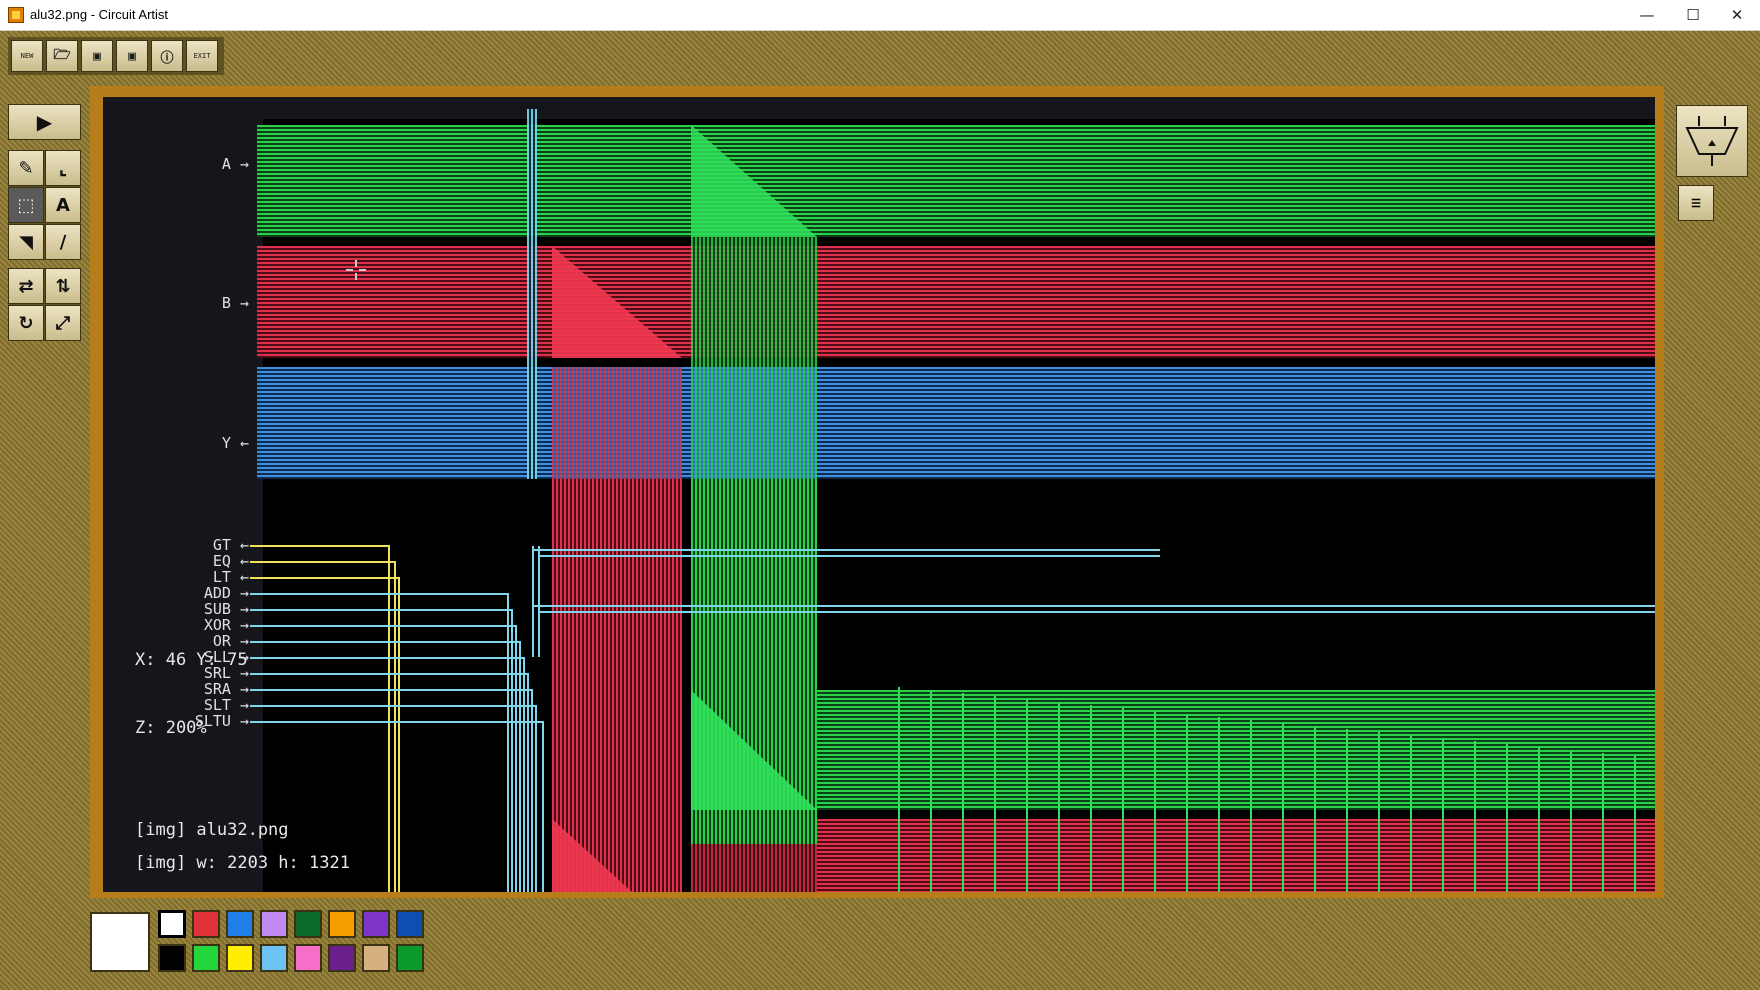 This screenshot has width=1760, height=990. I want to click on pencil-icon: ✎, so click(26, 168).